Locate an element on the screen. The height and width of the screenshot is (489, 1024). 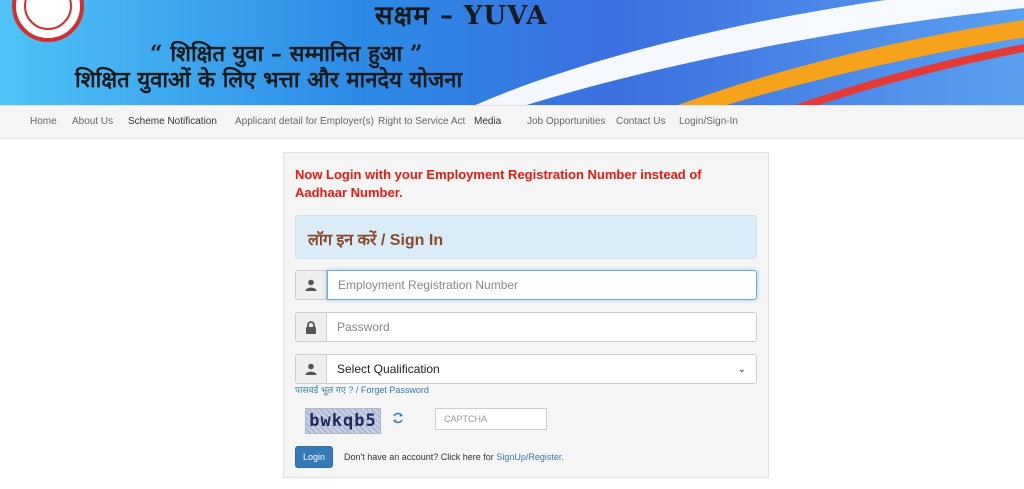
registration-row is located at coordinates (526, 285).